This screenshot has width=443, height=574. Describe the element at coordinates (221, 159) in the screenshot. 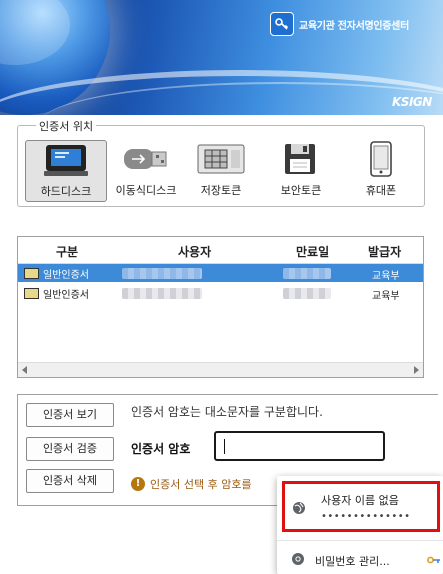

I see `storage-token-icon` at that location.